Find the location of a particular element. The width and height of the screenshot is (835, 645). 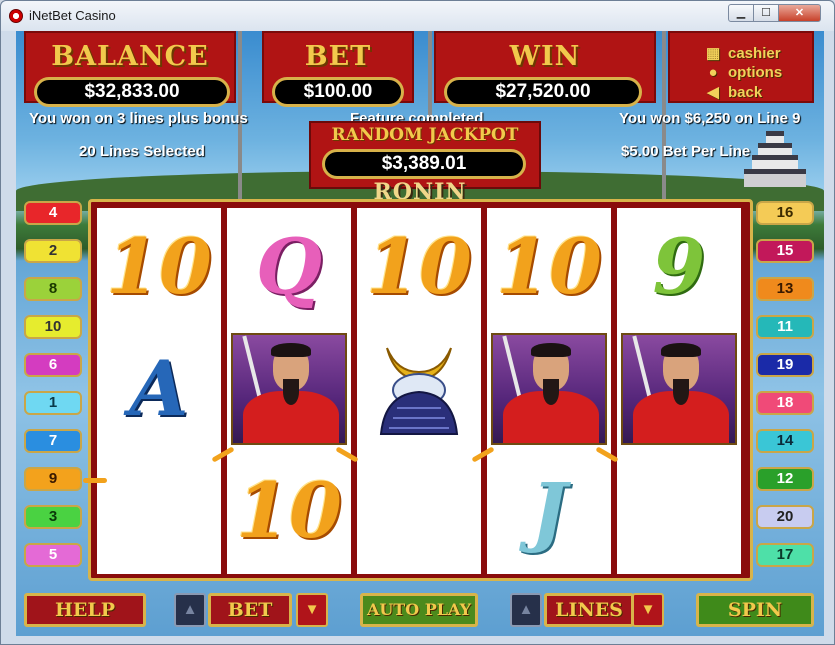

bet-increase-button: ▼ is located at coordinates (312, 610).